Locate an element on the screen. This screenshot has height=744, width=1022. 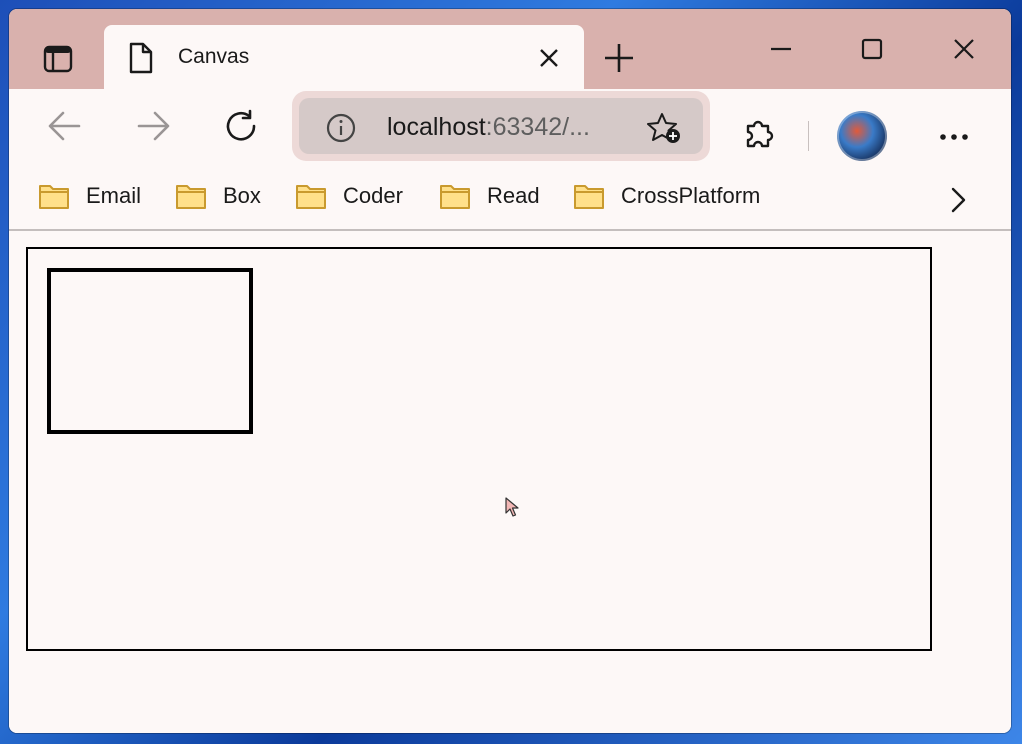
maximize-icon is located at coordinates (872, 49).